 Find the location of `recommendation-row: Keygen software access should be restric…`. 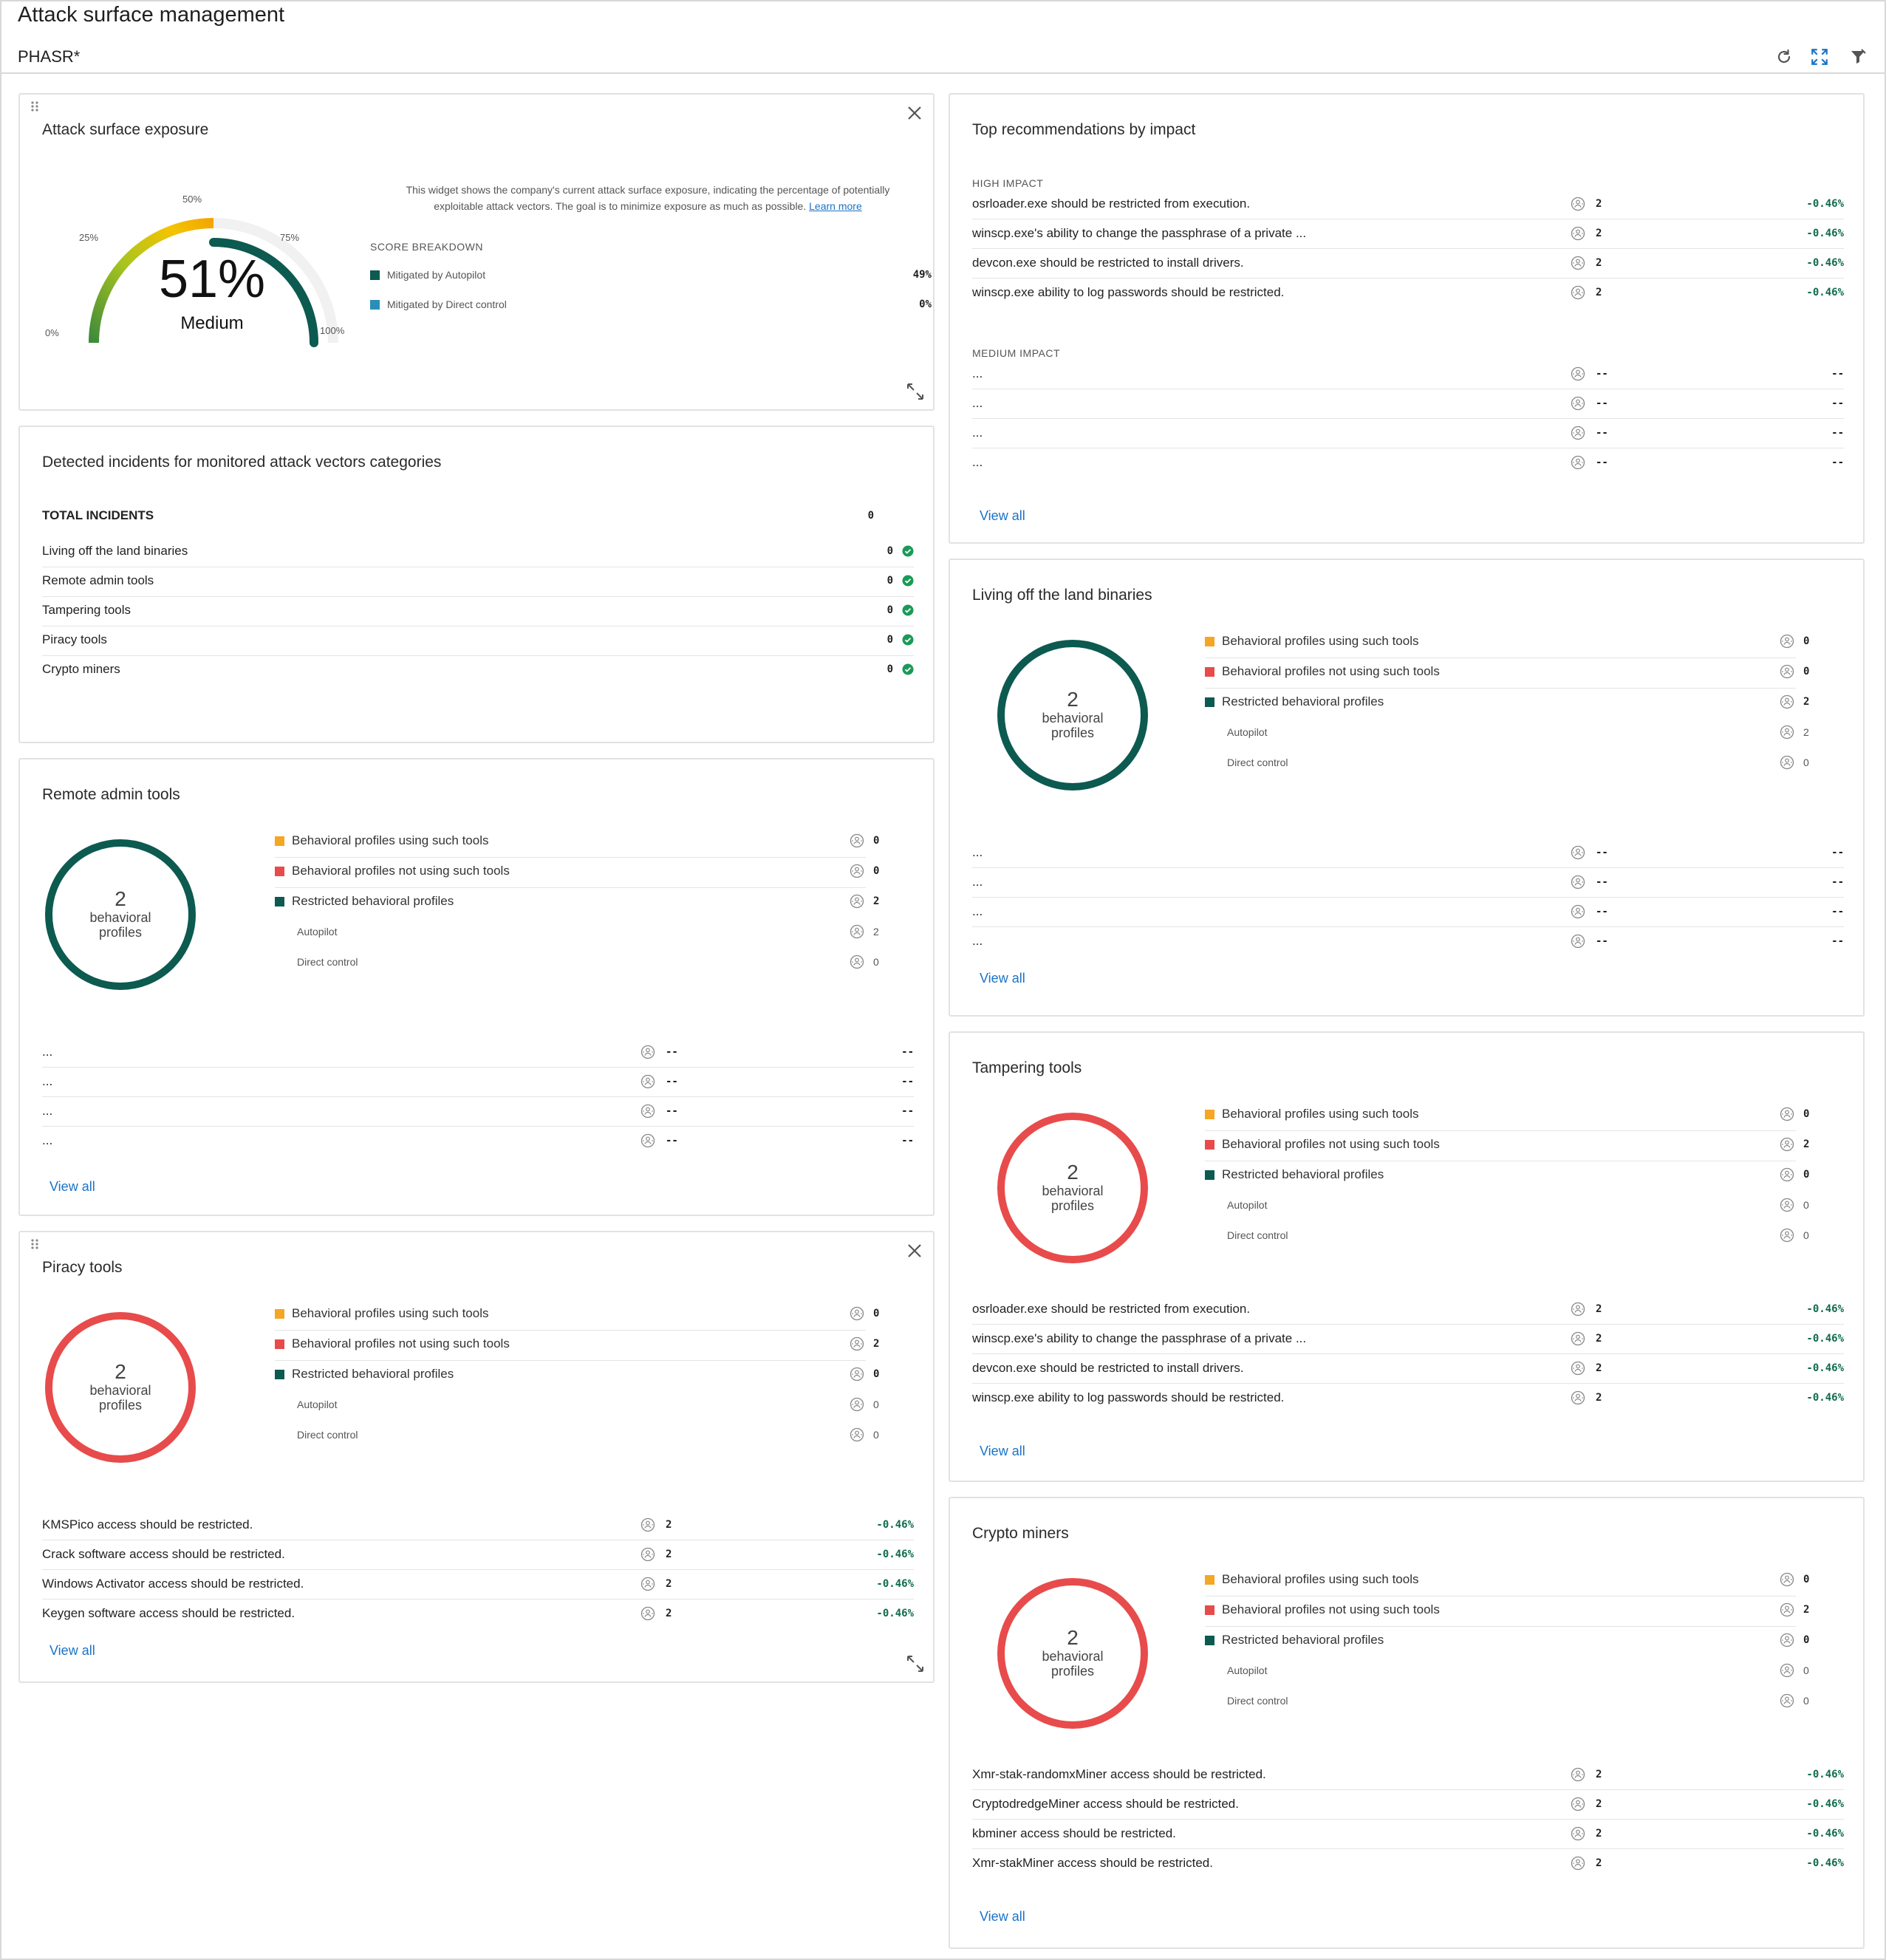

recommendation-row: Keygen software access should be restric… is located at coordinates (478, 1613).